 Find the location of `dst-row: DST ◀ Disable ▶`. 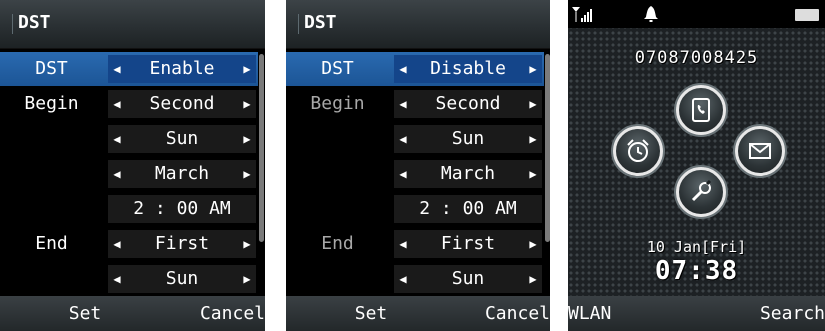

dst-row: DST ◀ Disable ▶ is located at coordinates (415, 69).